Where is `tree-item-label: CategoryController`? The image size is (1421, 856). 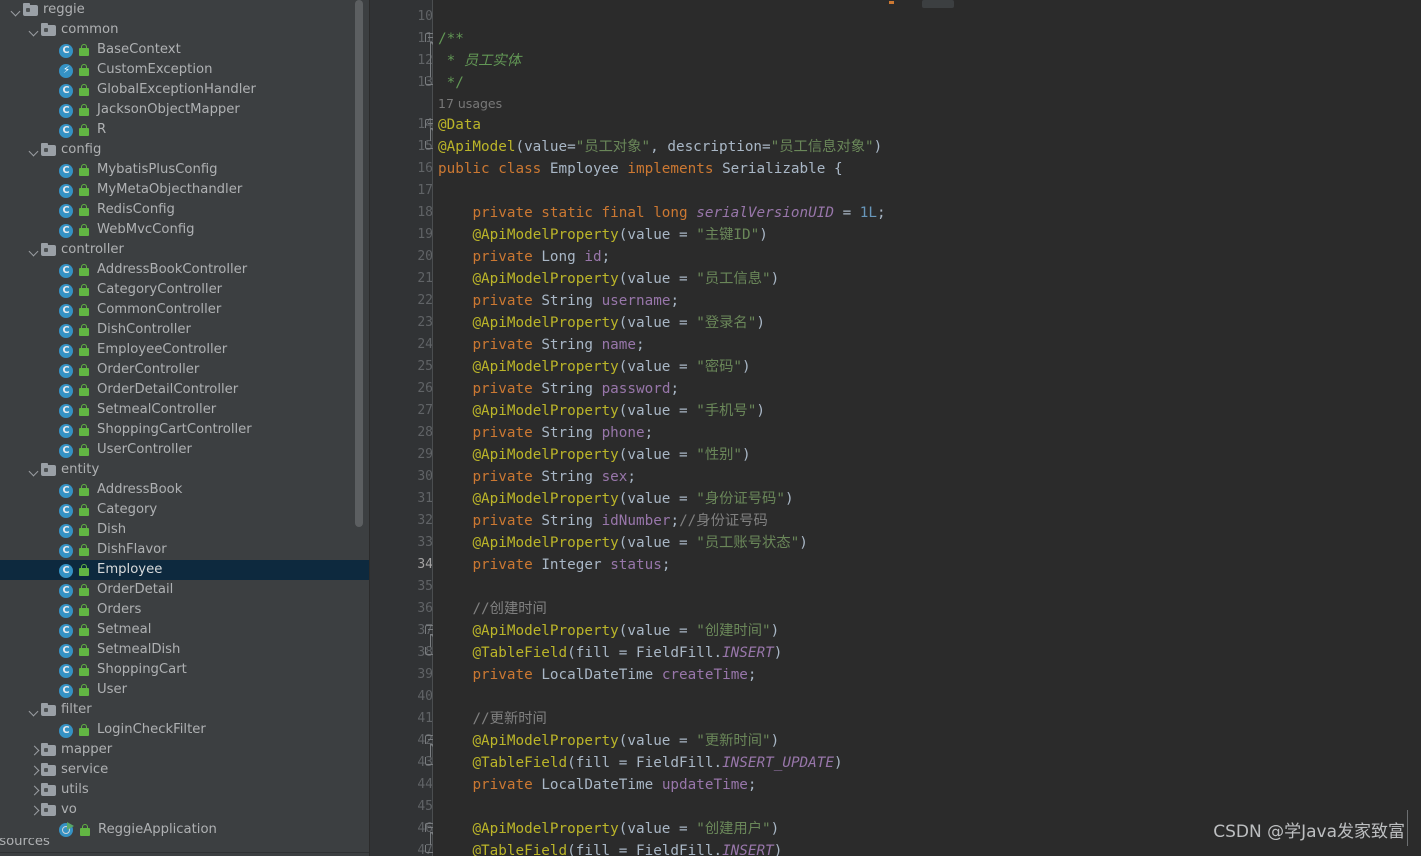
tree-item-label: CategoryController is located at coordinates (160, 289).